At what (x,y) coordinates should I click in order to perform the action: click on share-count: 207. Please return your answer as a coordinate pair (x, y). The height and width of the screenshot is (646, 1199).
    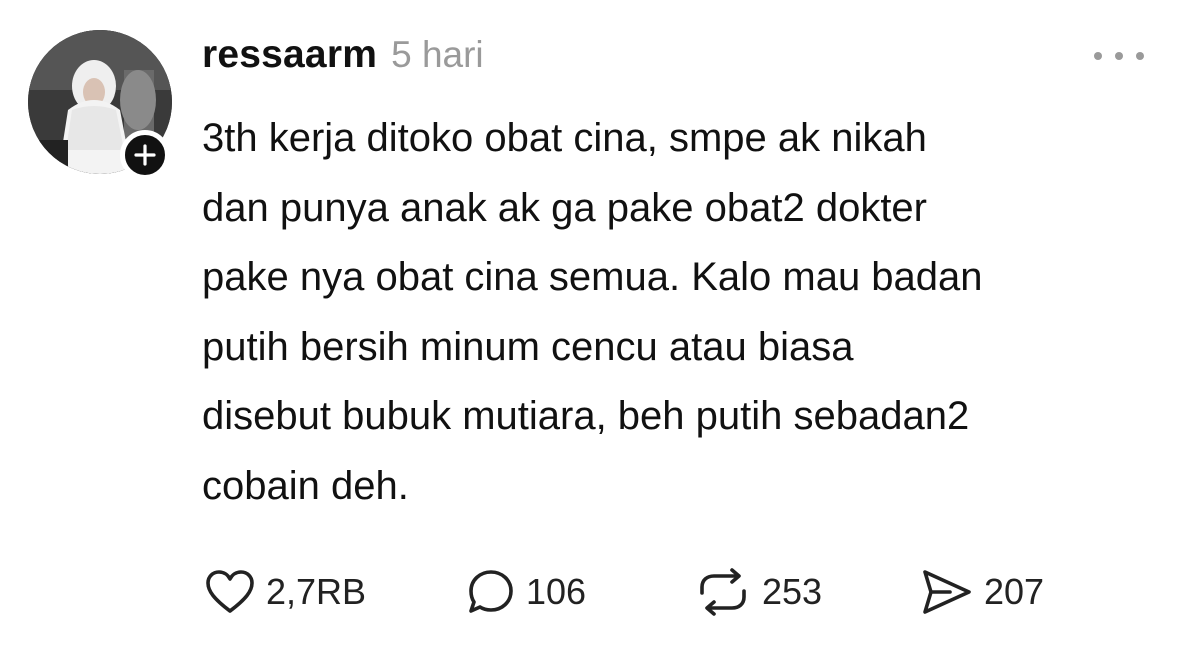
    Looking at the image, I should click on (1014, 591).